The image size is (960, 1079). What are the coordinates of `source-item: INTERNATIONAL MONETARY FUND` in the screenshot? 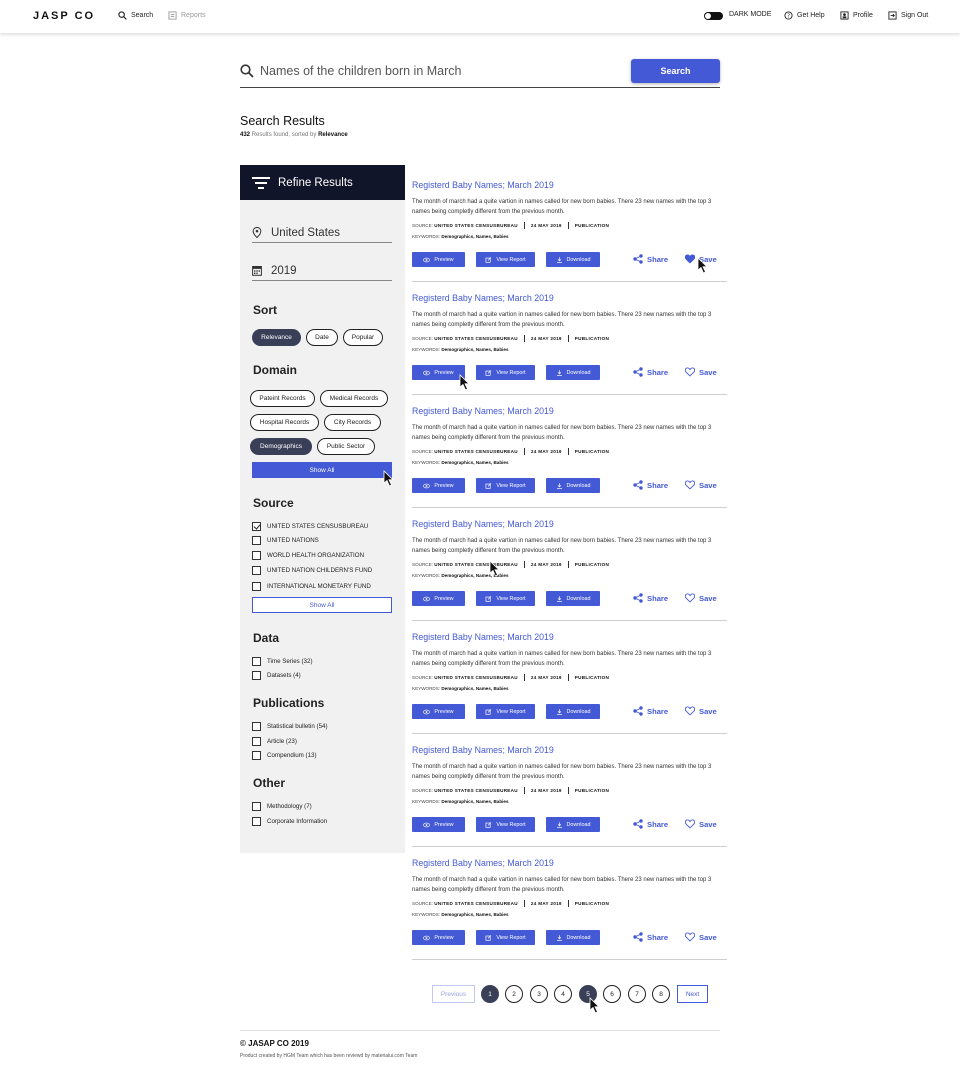 It's located at (311, 586).